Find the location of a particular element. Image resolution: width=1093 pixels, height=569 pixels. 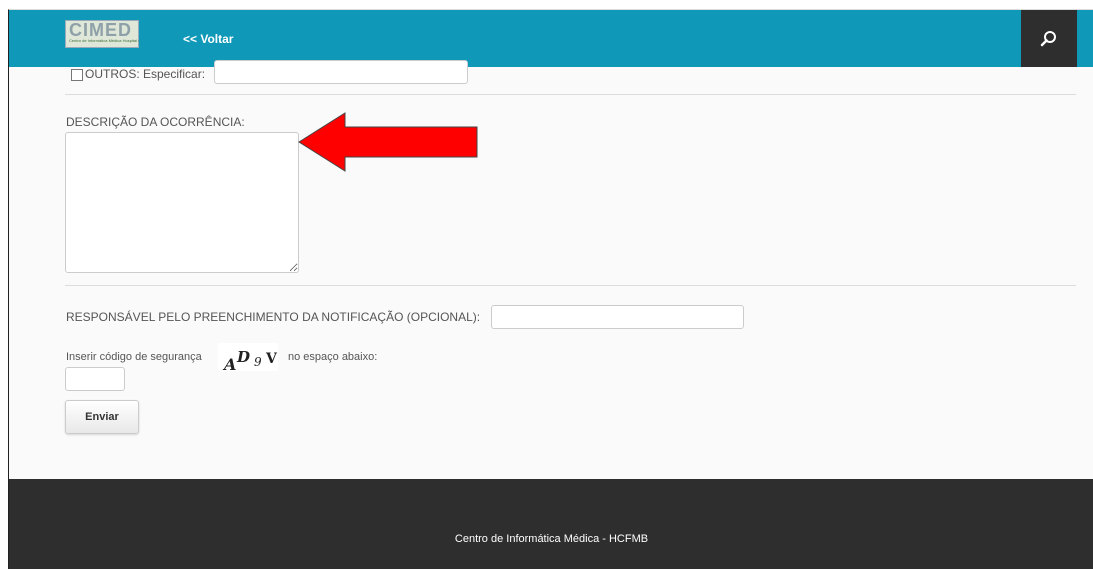

description-textarea is located at coordinates (182, 202).